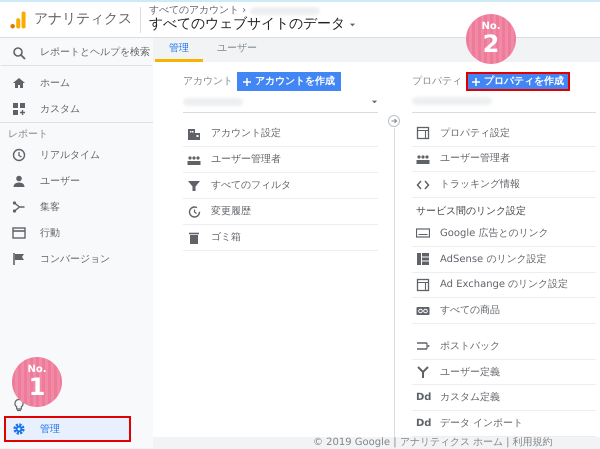  What do you see at coordinates (67, 429) in the screenshot?
I see `sidebar-item: 管理` at bounding box center [67, 429].